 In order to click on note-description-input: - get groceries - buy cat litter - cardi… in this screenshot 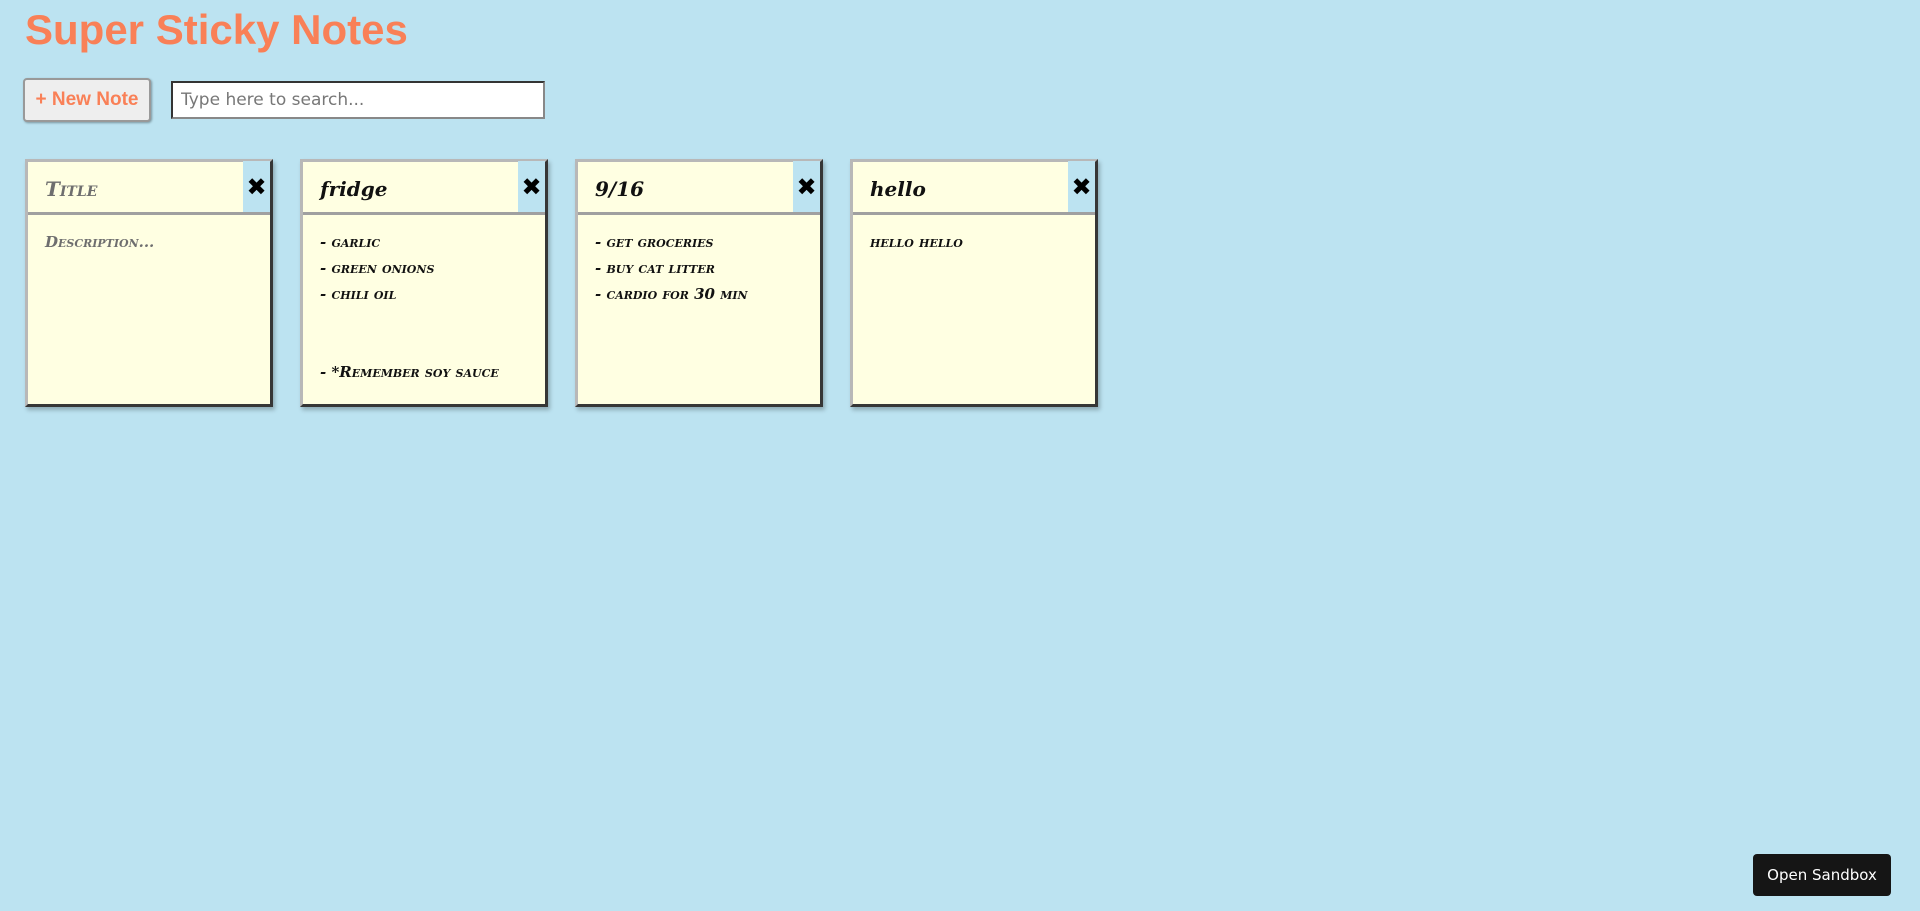, I will do `click(699, 309)`.